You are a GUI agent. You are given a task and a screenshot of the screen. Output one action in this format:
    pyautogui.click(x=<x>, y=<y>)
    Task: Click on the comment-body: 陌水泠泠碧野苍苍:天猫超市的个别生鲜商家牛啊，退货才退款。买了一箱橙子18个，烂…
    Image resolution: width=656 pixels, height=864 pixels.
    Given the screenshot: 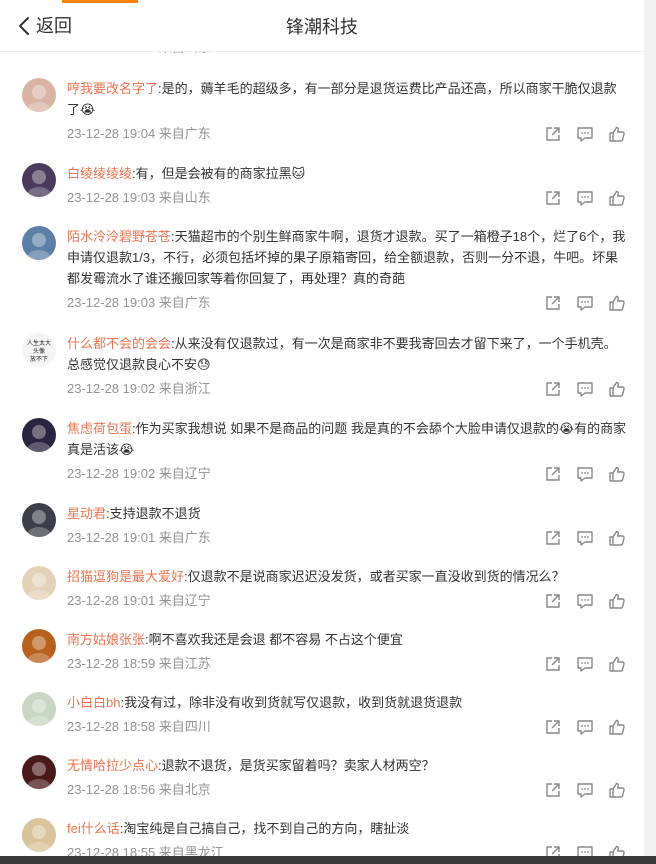 What is the action you would take?
    pyautogui.click(x=346, y=257)
    